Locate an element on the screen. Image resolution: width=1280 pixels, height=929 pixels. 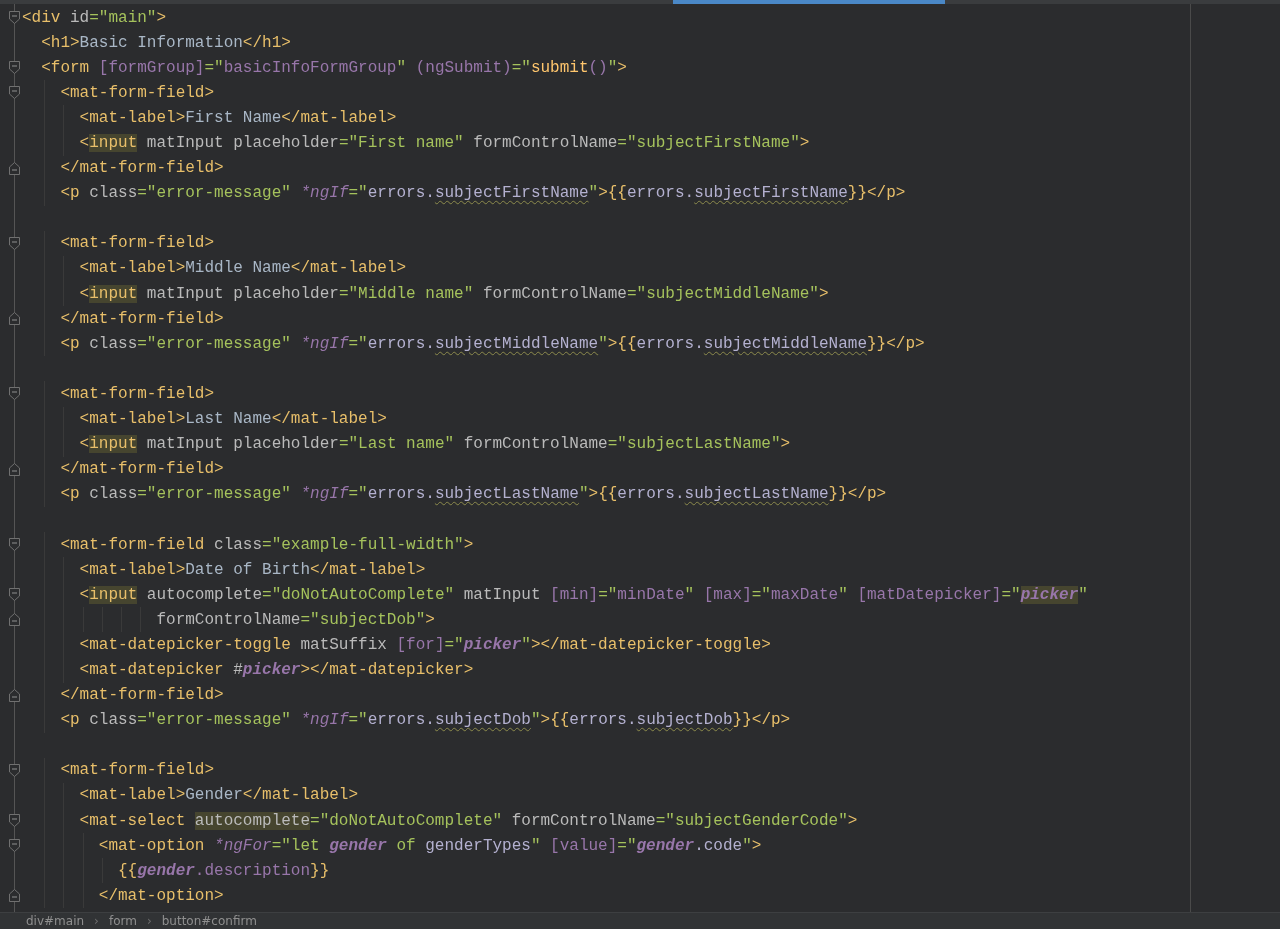
code-line: <mat-option *ngFor="let gender of genderTypes" [value]="gender.code"> is located at coordinates (429, 845).